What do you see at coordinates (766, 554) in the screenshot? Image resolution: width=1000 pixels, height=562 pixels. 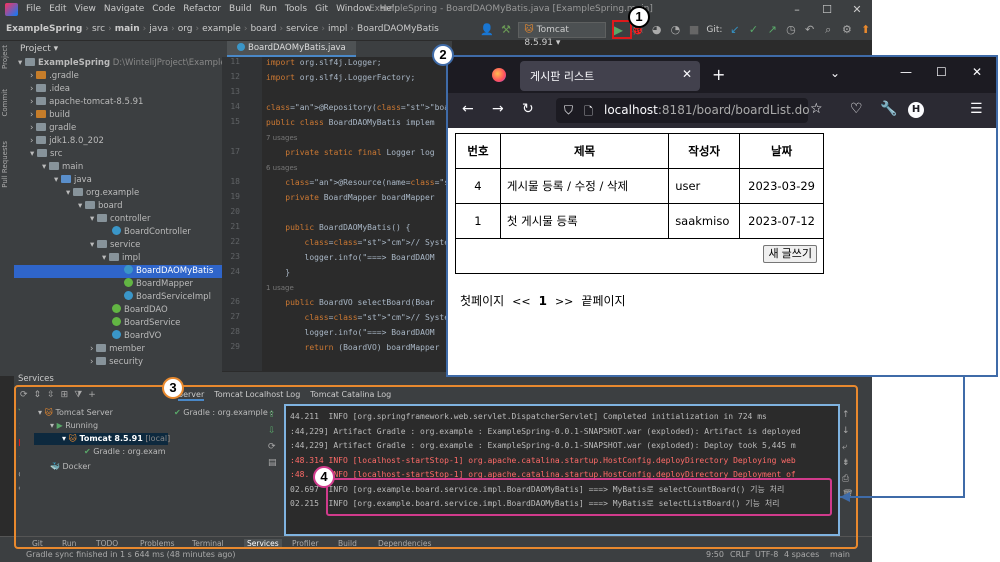 I see `status-encoding: UTF-8` at bounding box center [766, 554].